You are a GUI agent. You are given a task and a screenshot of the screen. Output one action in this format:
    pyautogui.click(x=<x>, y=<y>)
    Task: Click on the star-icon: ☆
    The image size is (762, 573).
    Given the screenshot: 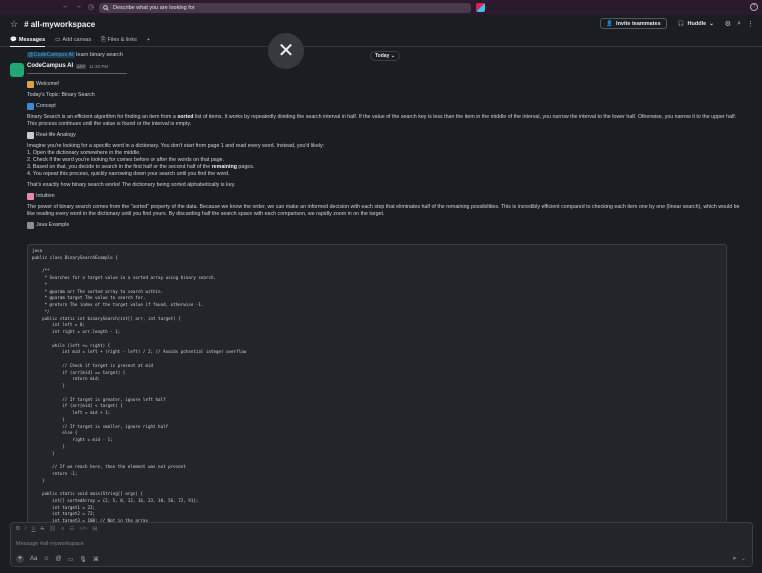 What is the action you would take?
    pyautogui.click(x=14, y=24)
    